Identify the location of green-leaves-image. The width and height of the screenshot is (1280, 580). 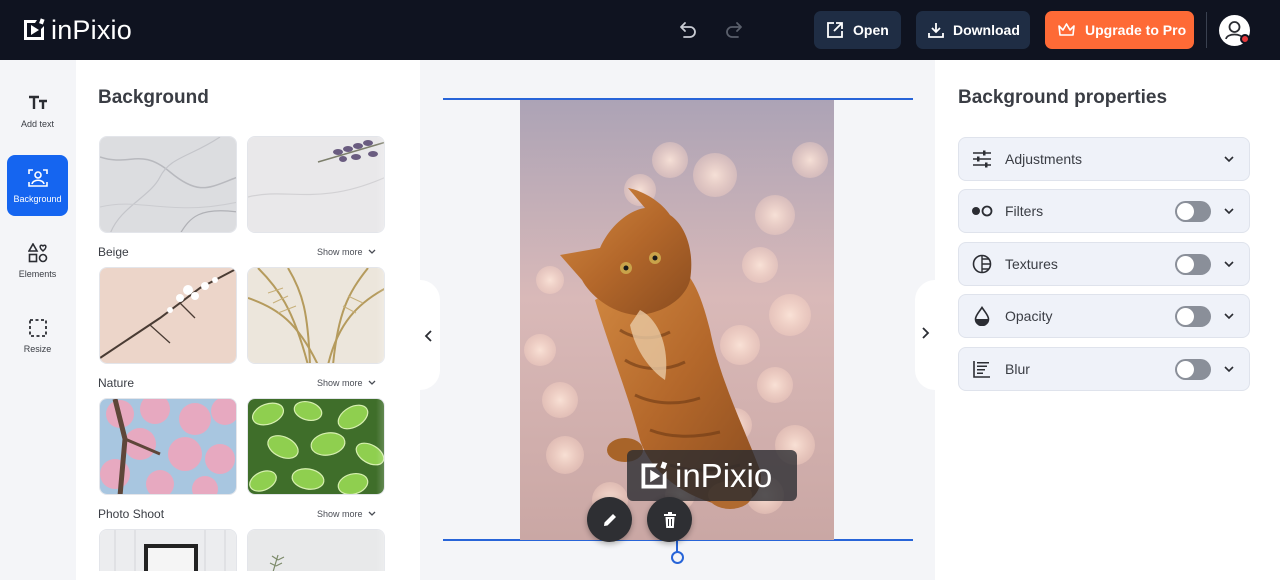
(316, 446).